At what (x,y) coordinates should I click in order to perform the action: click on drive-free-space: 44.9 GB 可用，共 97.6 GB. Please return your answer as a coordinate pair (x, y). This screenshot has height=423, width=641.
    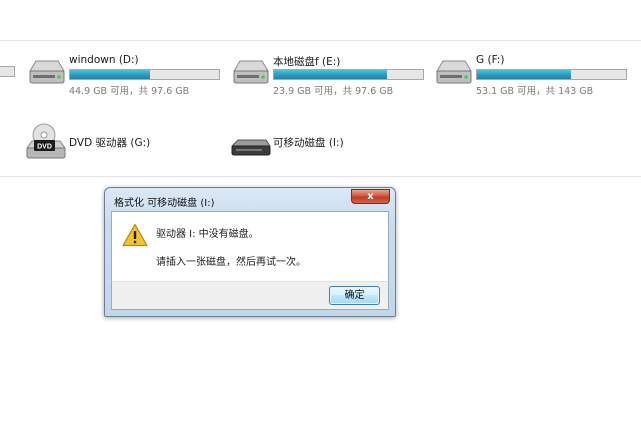
    Looking at the image, I should click on (129, 91).